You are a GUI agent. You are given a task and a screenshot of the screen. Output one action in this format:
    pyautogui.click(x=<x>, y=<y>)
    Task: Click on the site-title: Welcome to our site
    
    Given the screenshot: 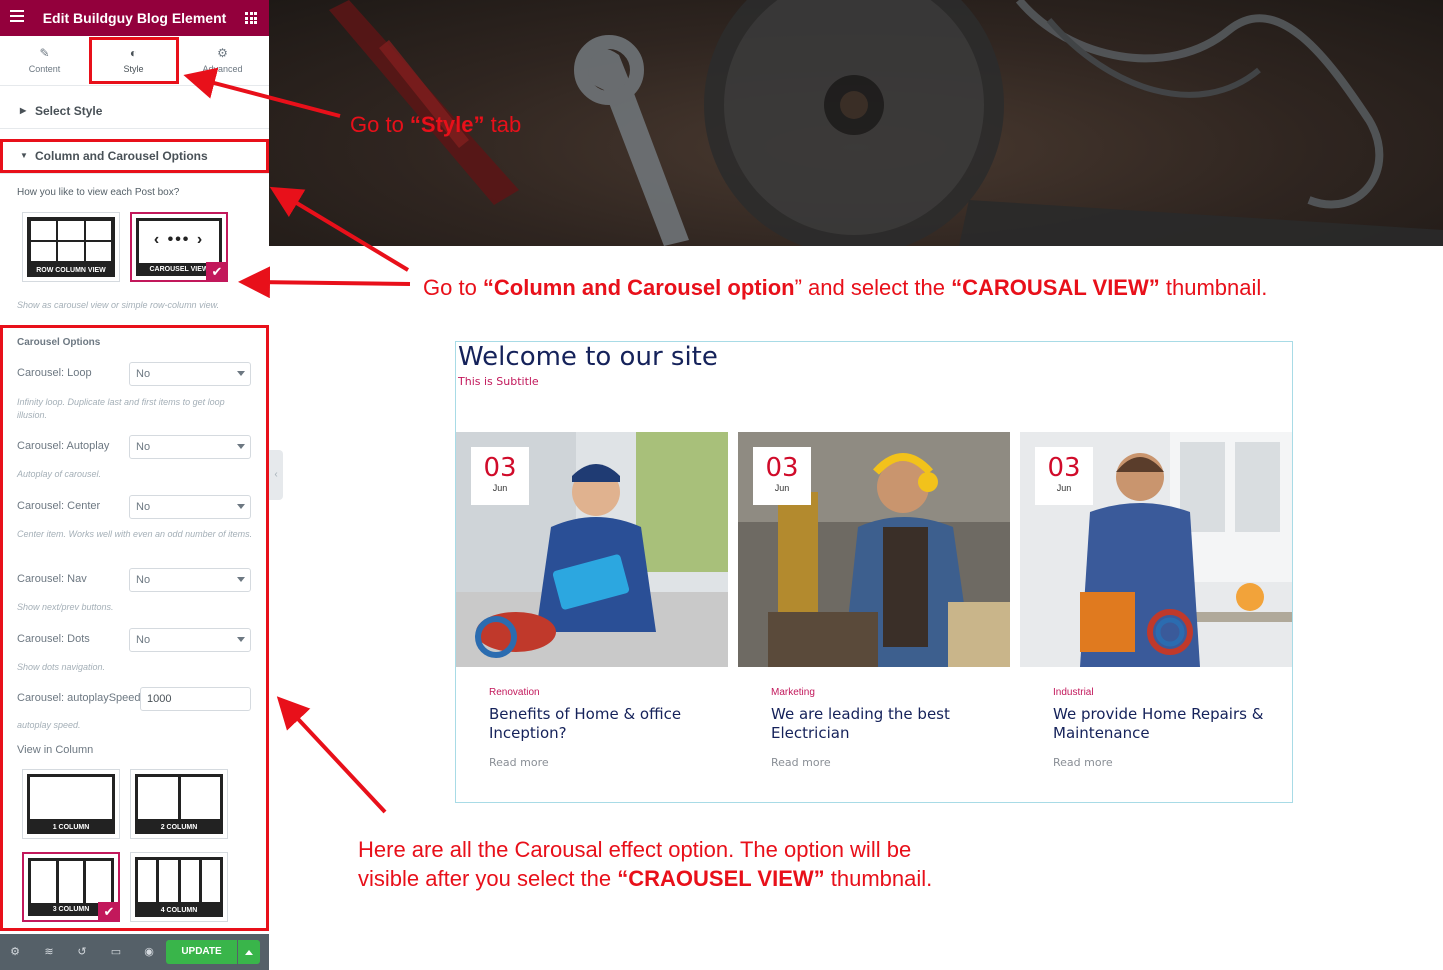 What is the action you would take?
    pyautogui.click(x=588, y=357)
    